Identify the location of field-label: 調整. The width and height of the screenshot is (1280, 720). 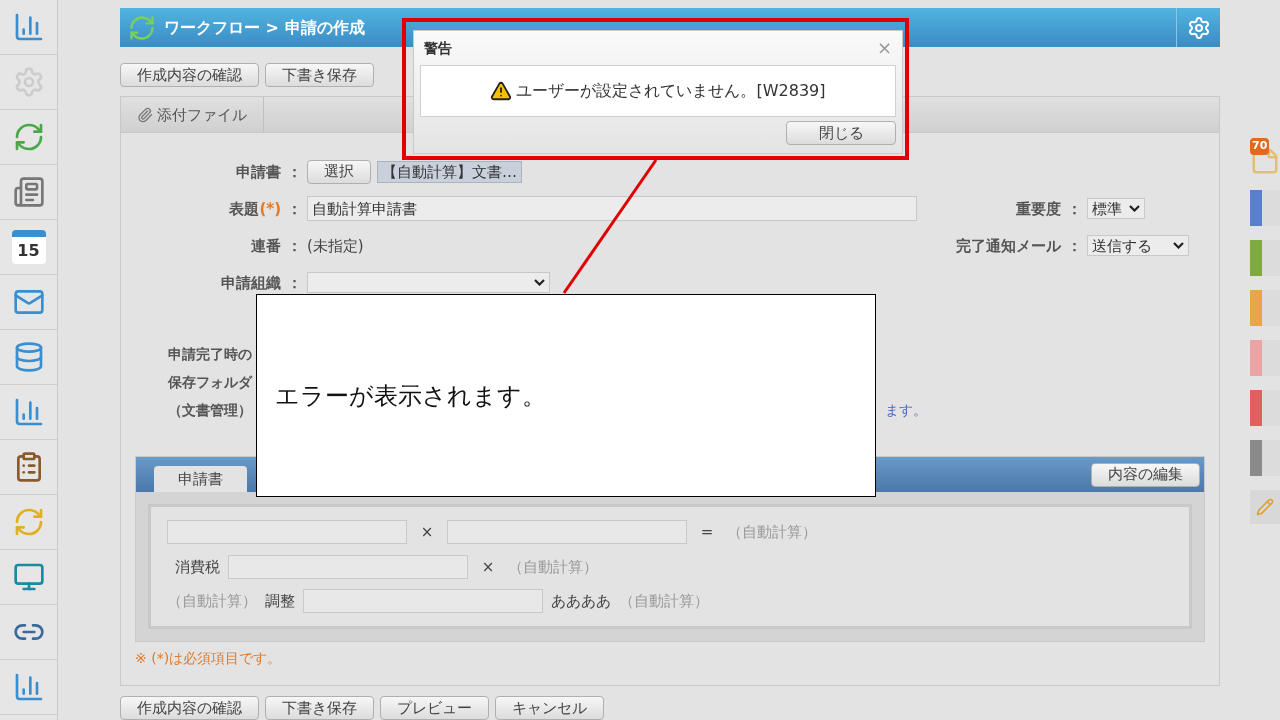
(280, 602).